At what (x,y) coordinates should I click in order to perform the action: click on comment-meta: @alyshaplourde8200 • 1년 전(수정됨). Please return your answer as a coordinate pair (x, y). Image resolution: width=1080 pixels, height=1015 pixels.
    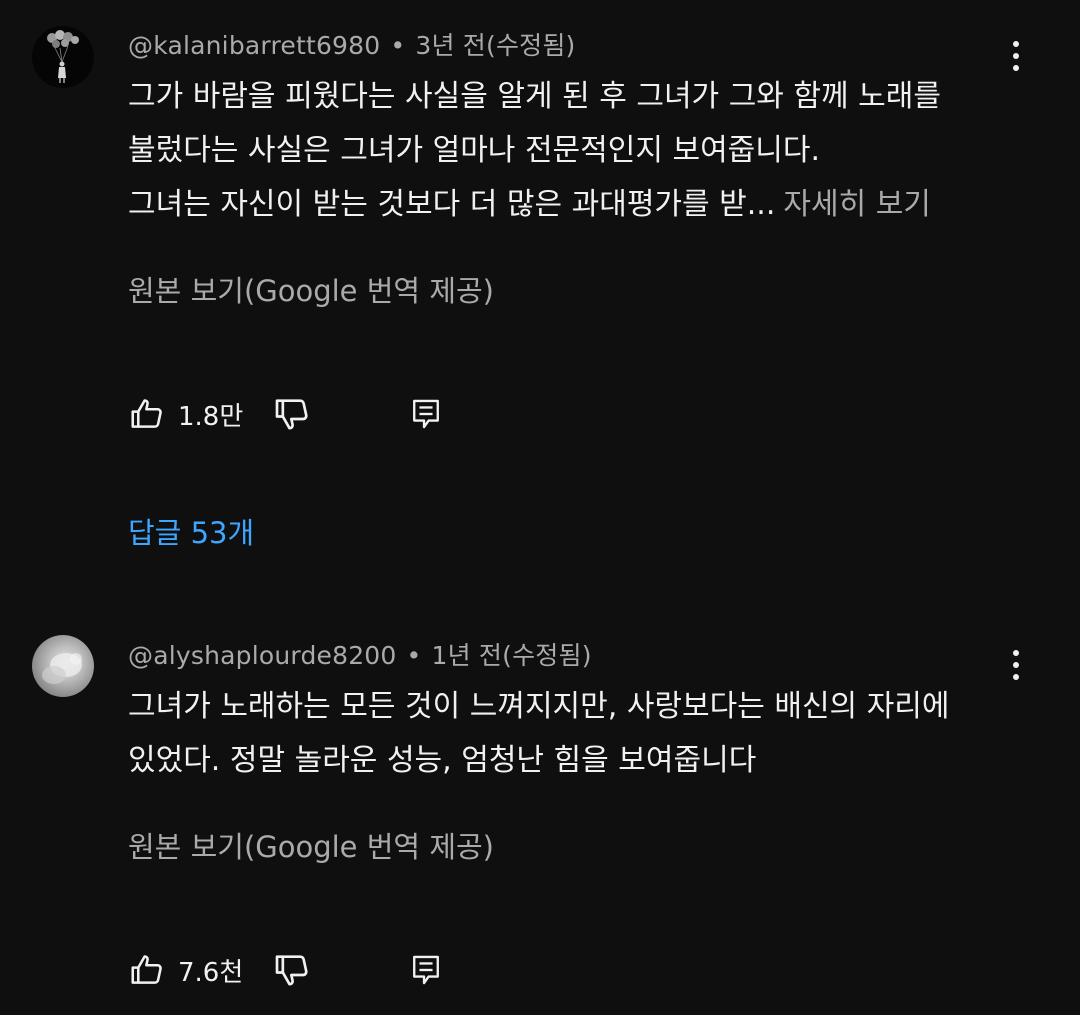
    Looking at the image, I should click on (360, 654).